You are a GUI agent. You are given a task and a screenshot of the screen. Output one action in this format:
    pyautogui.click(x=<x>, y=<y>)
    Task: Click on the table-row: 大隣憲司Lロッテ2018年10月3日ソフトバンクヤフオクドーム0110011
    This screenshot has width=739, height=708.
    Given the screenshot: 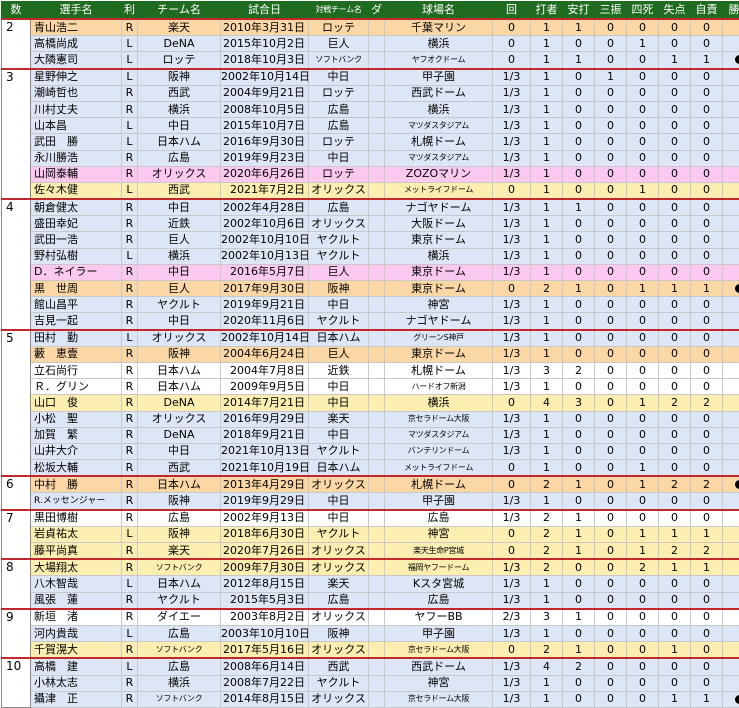 What is the action you would take?
    pyautogui.click(x=370, y=60)
    